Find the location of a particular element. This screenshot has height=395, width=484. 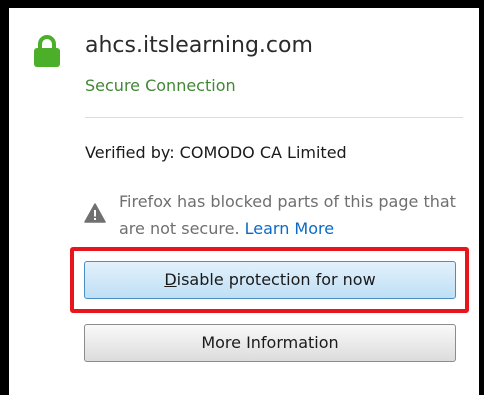

disable-protection-label: isable protection for now is located at coordinates (276, 279).